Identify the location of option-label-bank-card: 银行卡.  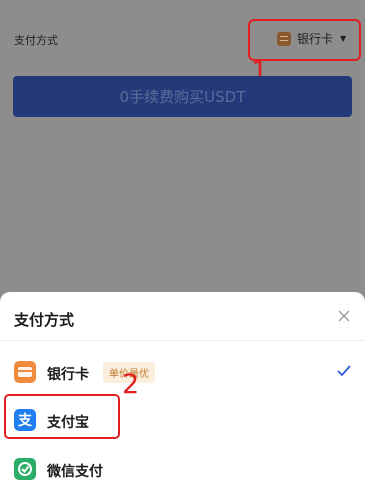
(68, 375).